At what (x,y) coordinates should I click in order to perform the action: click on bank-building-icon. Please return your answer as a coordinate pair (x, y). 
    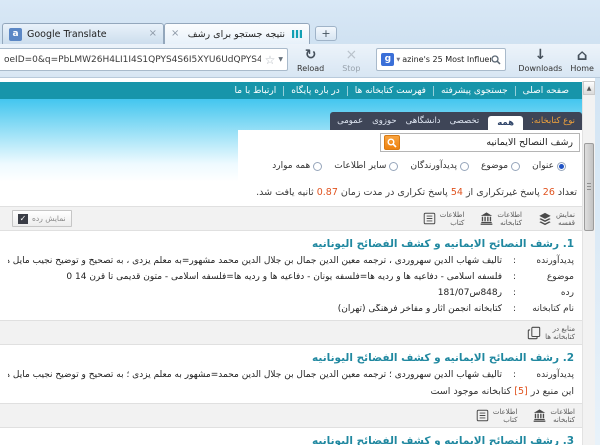
    Looking at the image, I should click on (539, 415).